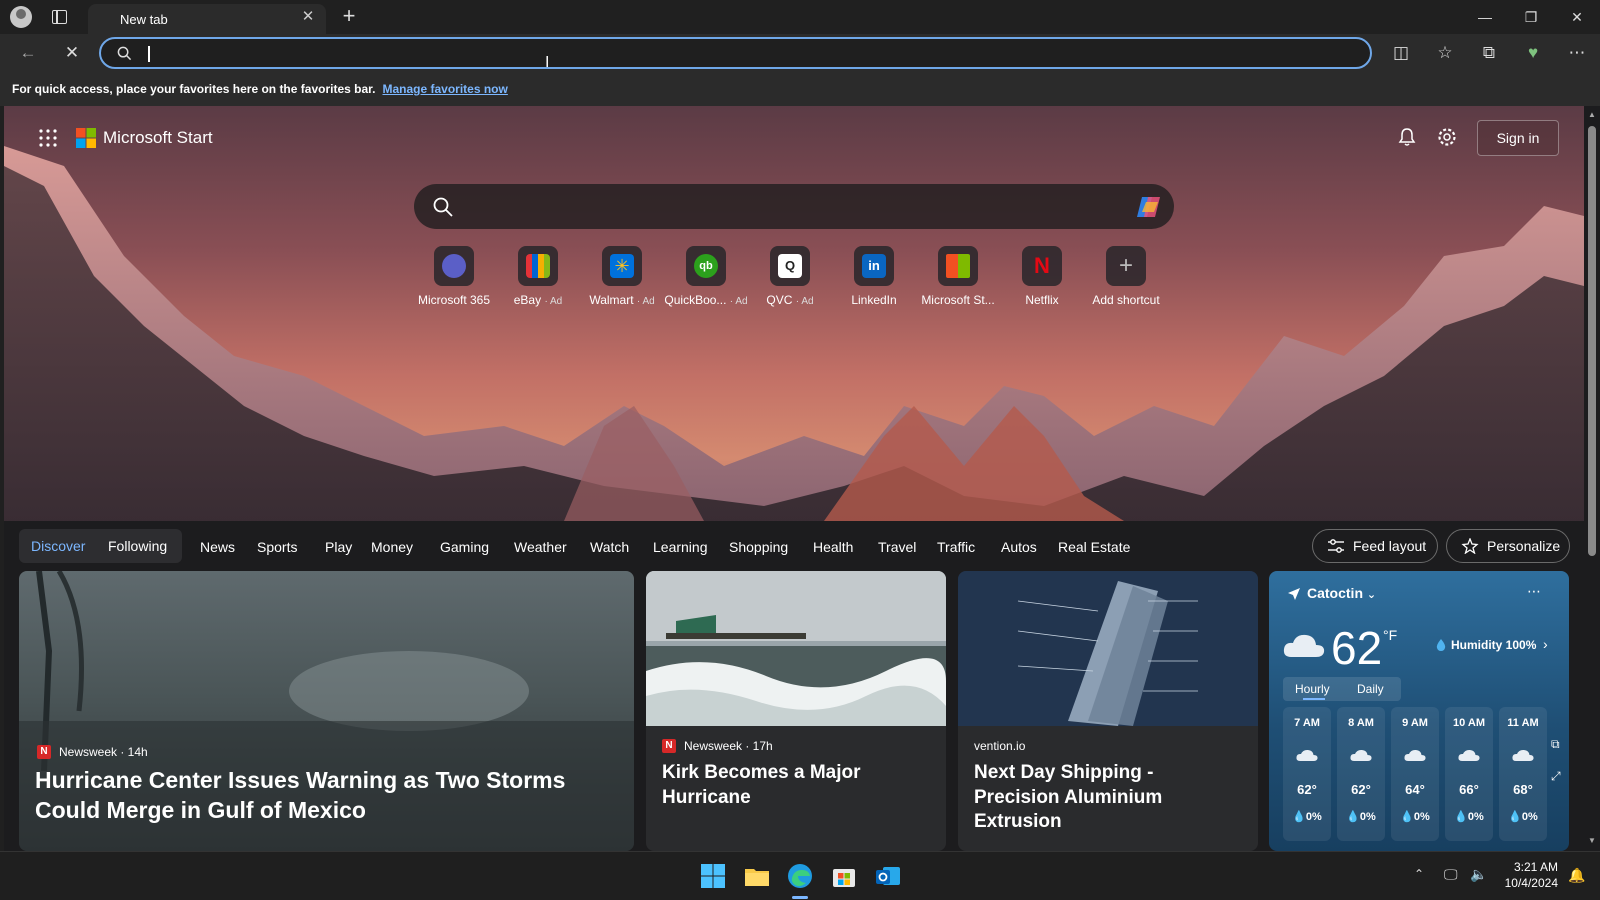 This screenshot has height=900, width=1600. What do you see at coordinates (645, 301) in the screenshot?
I see `ad-badge: · Ad` at bounding box center [645, 301].